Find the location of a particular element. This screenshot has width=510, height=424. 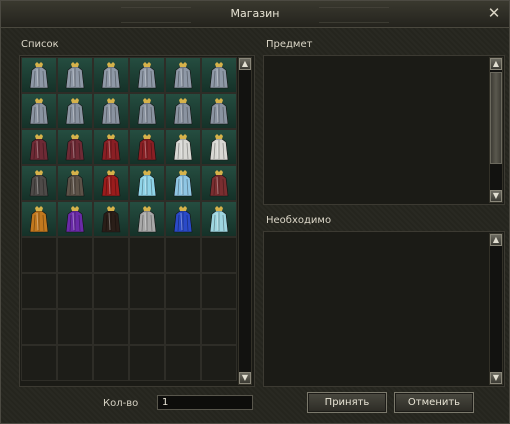

window-title: Магазин is located at coordinates (255, 13).